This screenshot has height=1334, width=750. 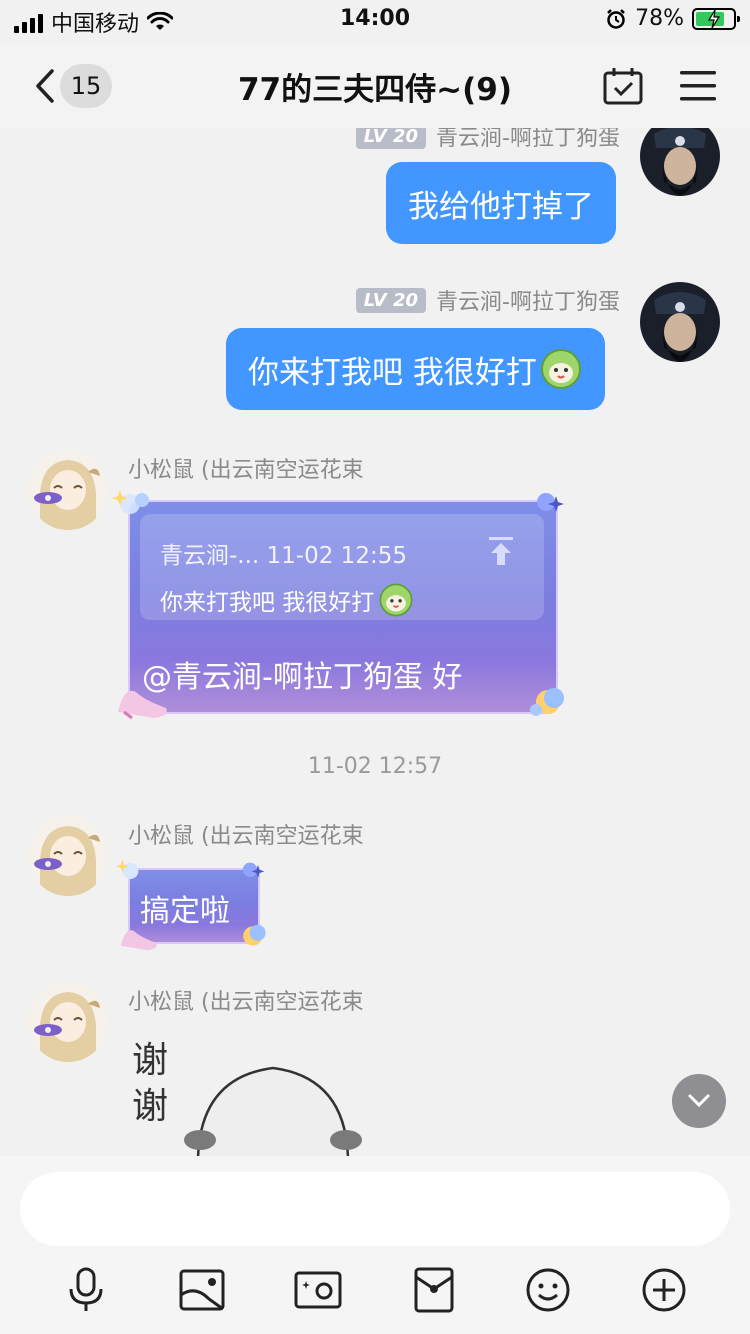 I want to click on plus-icon, so click(x=664, y=1290).